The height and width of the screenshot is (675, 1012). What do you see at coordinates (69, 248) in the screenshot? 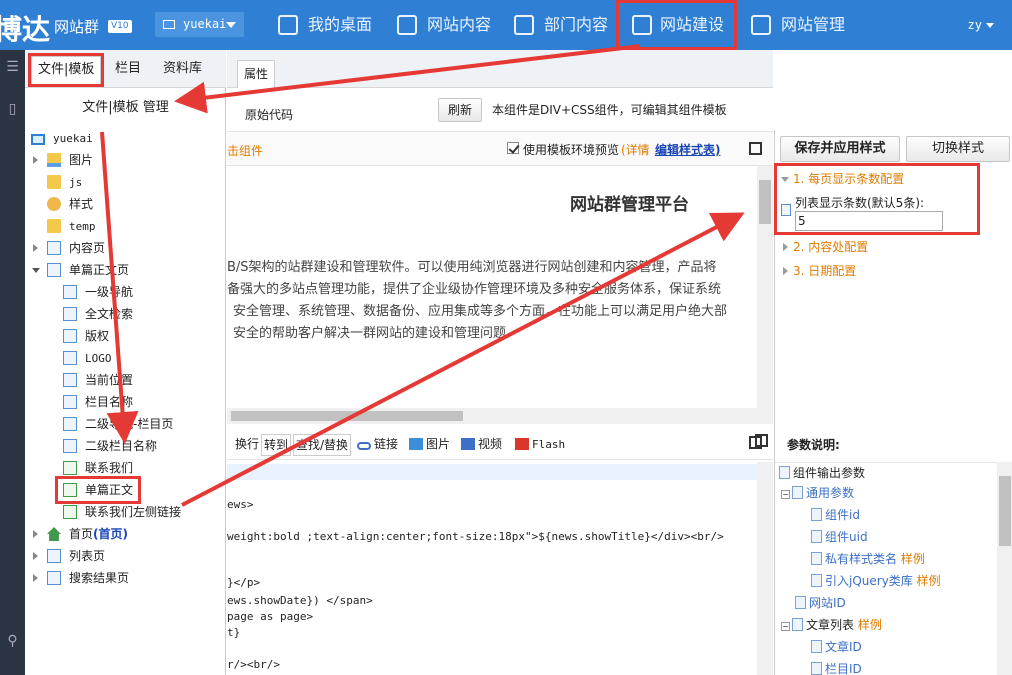
I see `tree-item-content-page: 内容页` at bounding box center [69, 248].